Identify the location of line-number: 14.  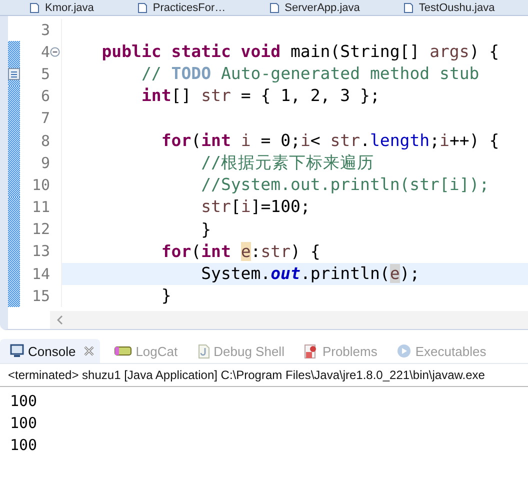
(40, 274).